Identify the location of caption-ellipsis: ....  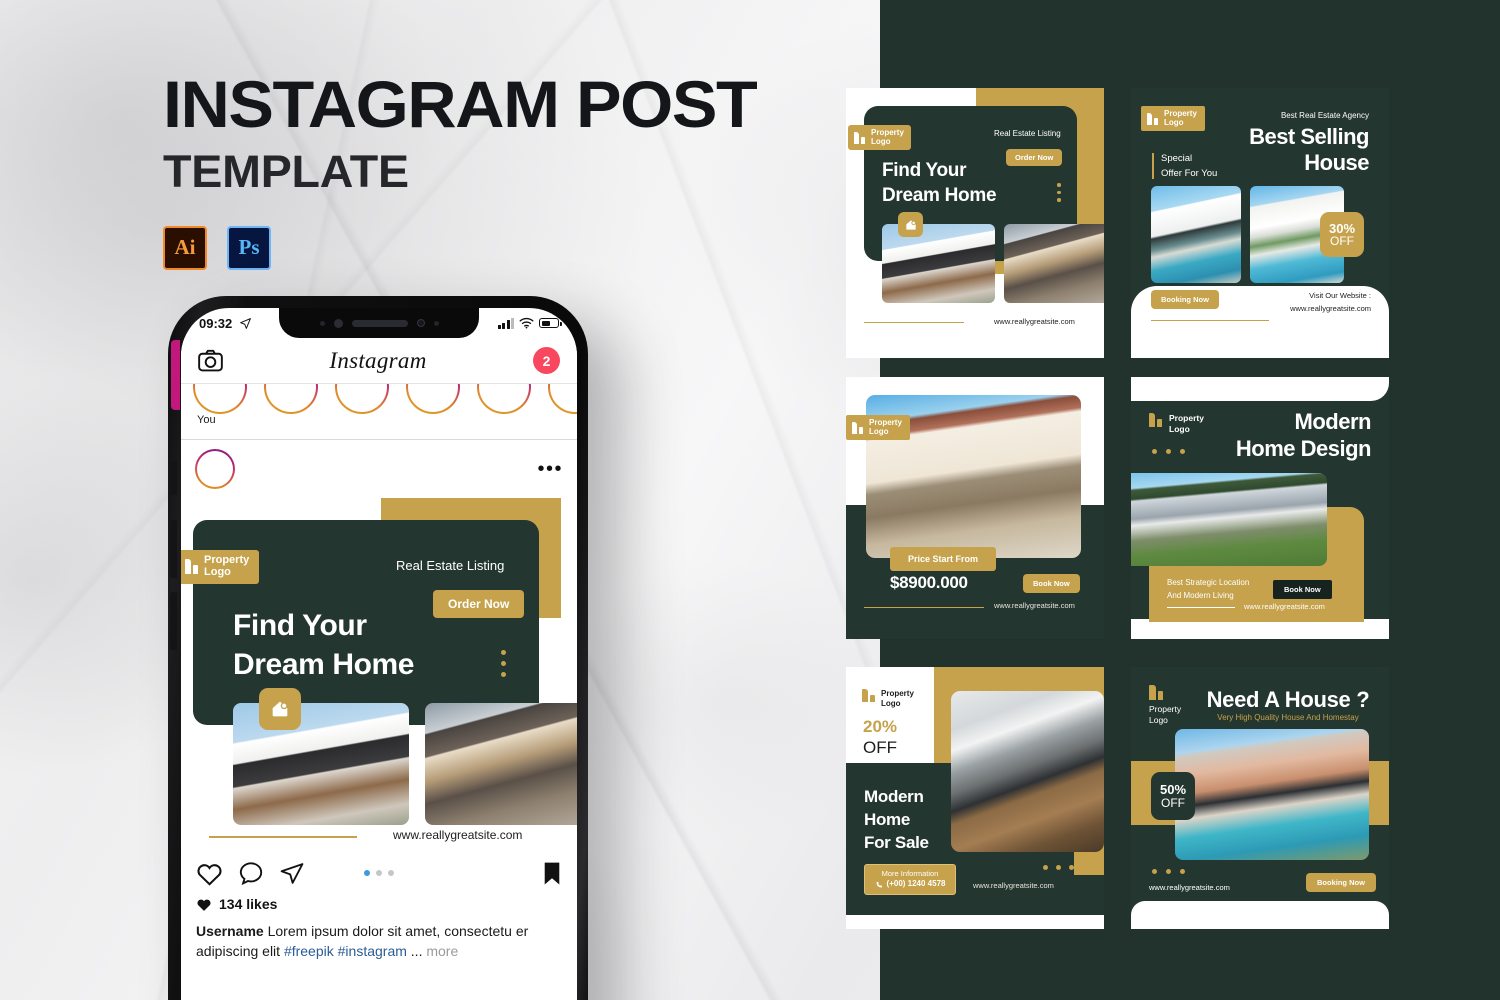
(416, 951).